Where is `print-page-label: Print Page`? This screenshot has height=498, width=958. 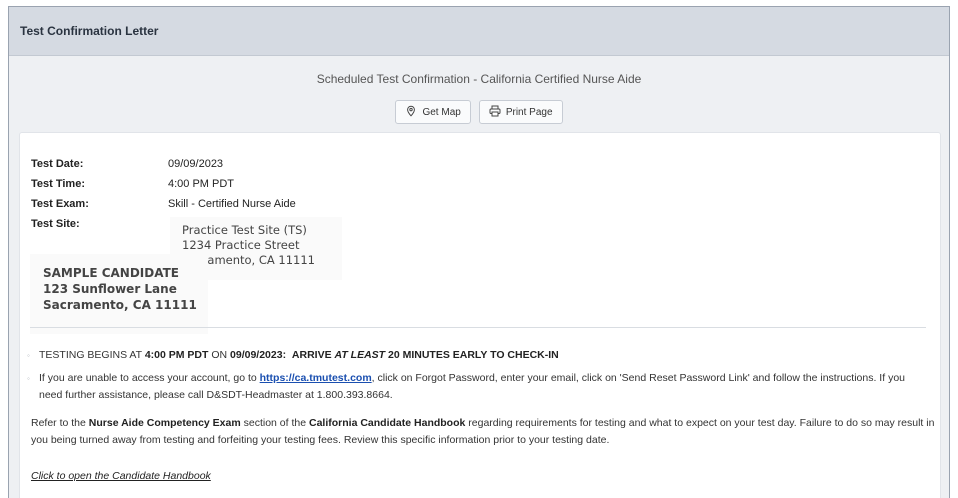 print-page-label: Print Page is located at coordinates (529, 112).